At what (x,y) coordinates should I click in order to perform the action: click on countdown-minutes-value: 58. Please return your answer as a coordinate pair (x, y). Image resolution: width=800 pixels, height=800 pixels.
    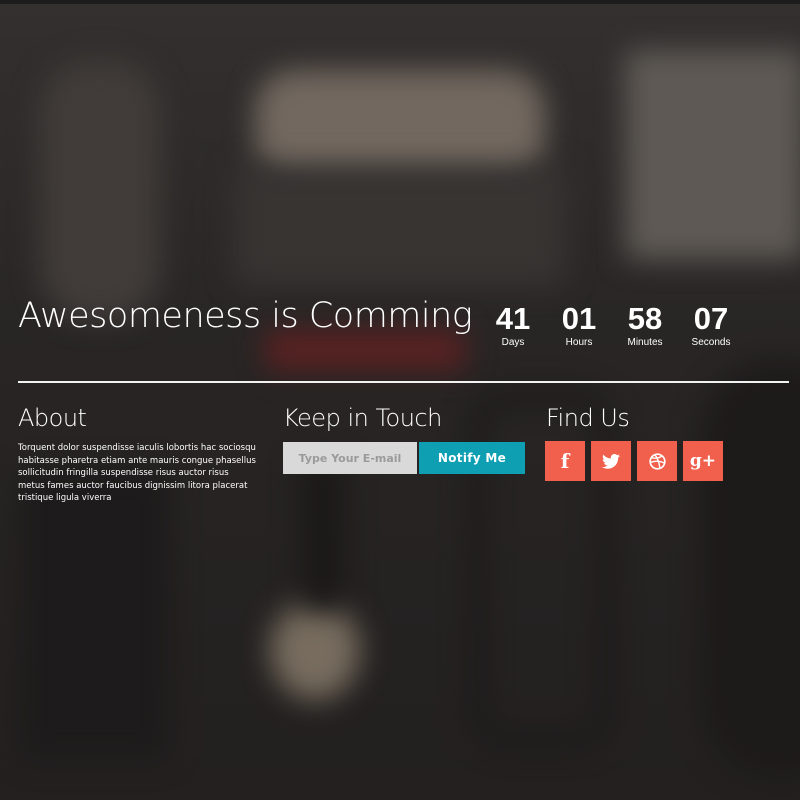
    Looking at the image, I should click on (645, 318).